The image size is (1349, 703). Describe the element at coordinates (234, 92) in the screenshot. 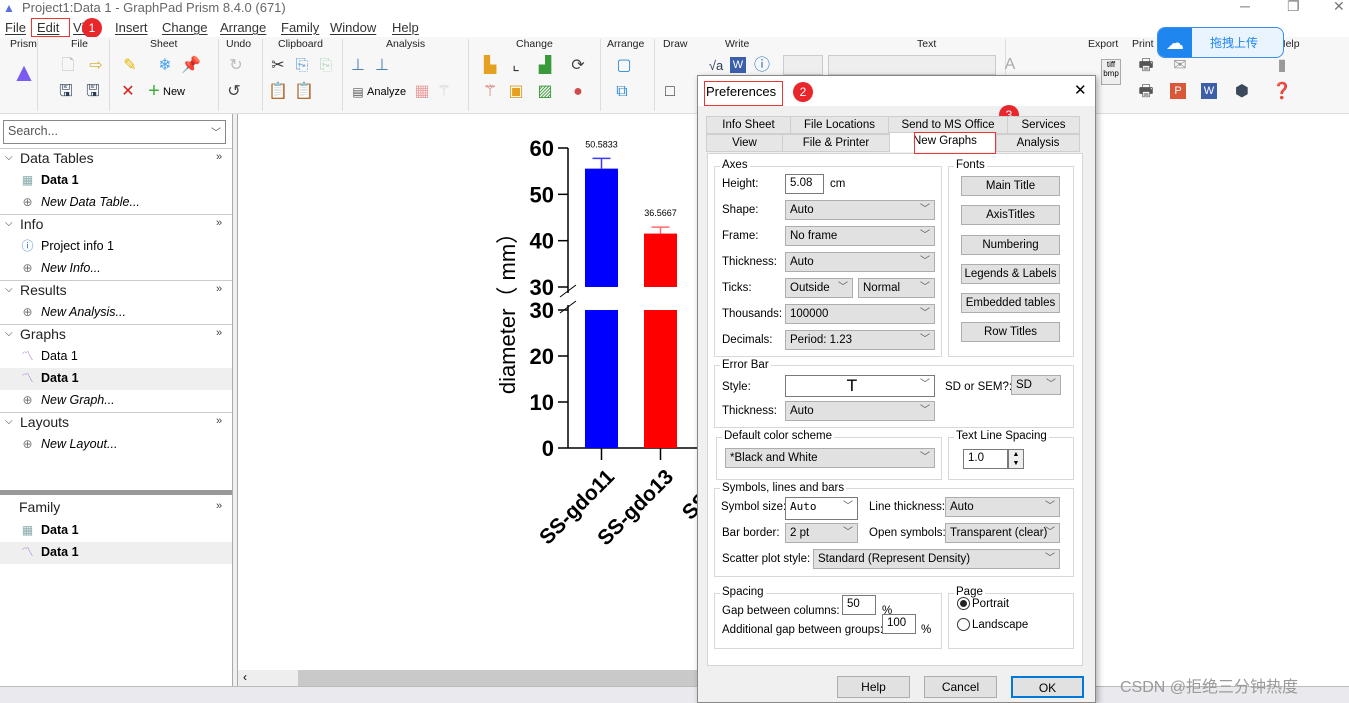

I see `undo-icon: ↺` at that location.